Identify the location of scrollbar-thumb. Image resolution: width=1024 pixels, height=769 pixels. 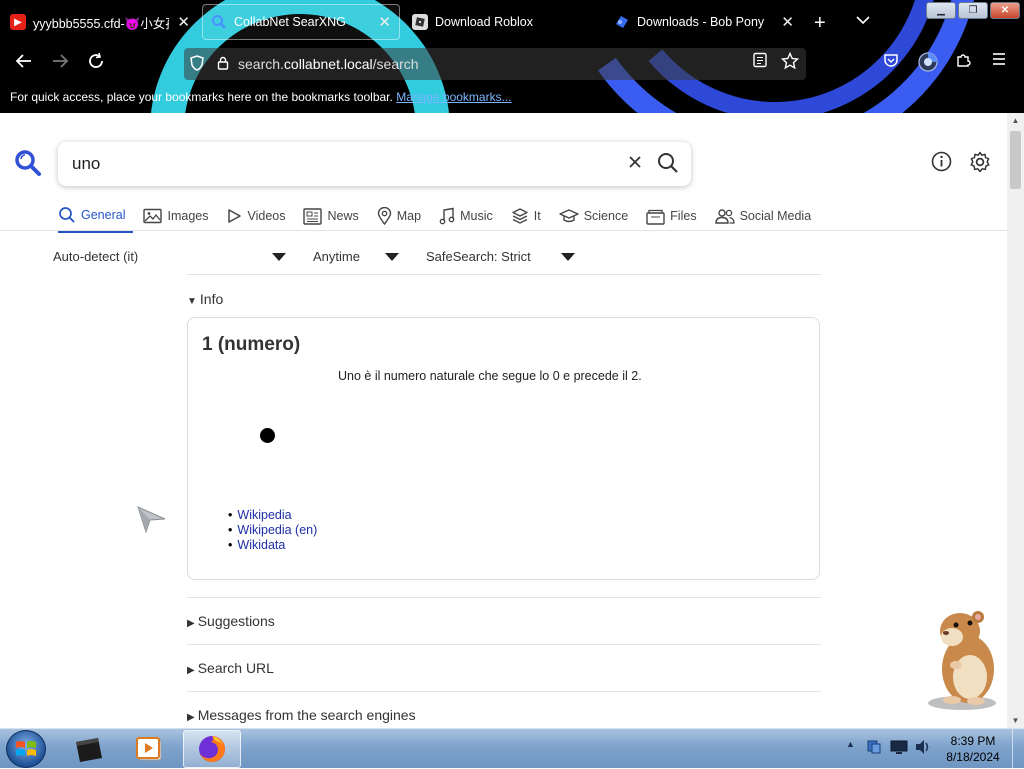
(1015, 160).